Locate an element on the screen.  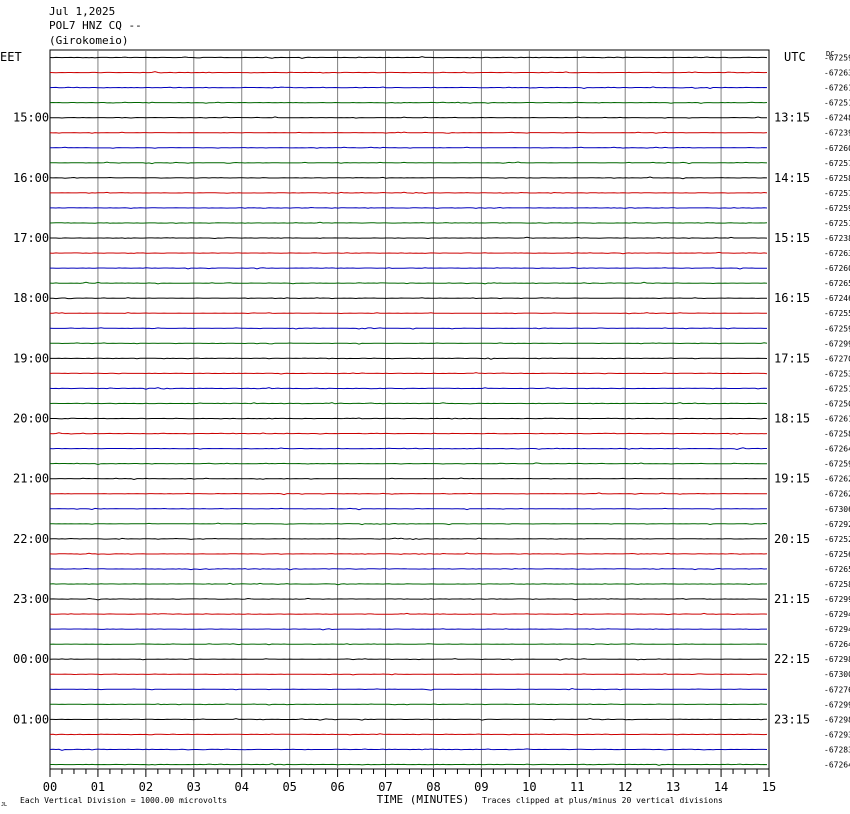
trace-offset-label: -67306 is located at coordinates (837, 509).